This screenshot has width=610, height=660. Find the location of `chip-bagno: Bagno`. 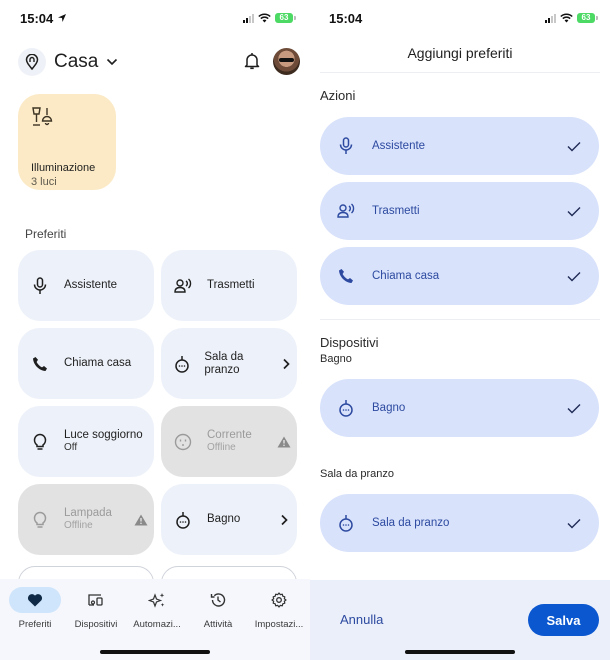

chip-bagno: Bagno is located at coordinates (459, 408).